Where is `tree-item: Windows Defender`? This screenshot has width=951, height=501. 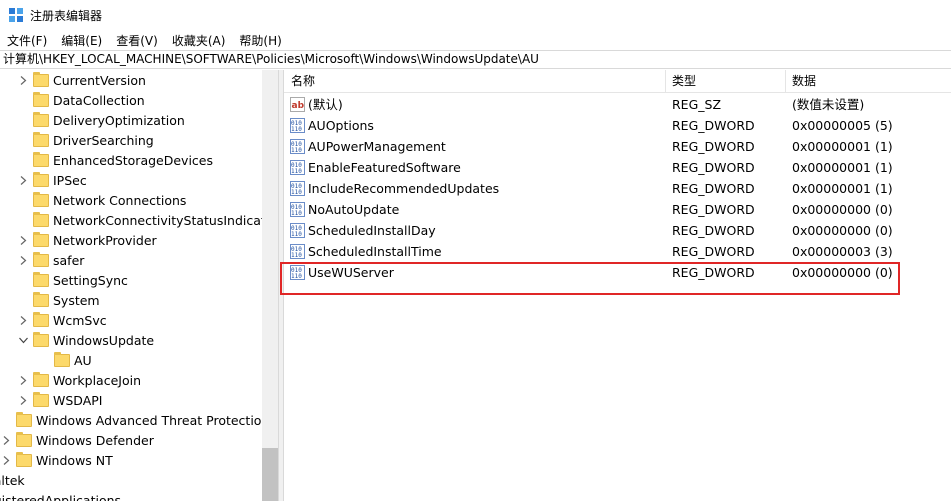 tree-item: Windows Defender is located at coordinates (77, 440).